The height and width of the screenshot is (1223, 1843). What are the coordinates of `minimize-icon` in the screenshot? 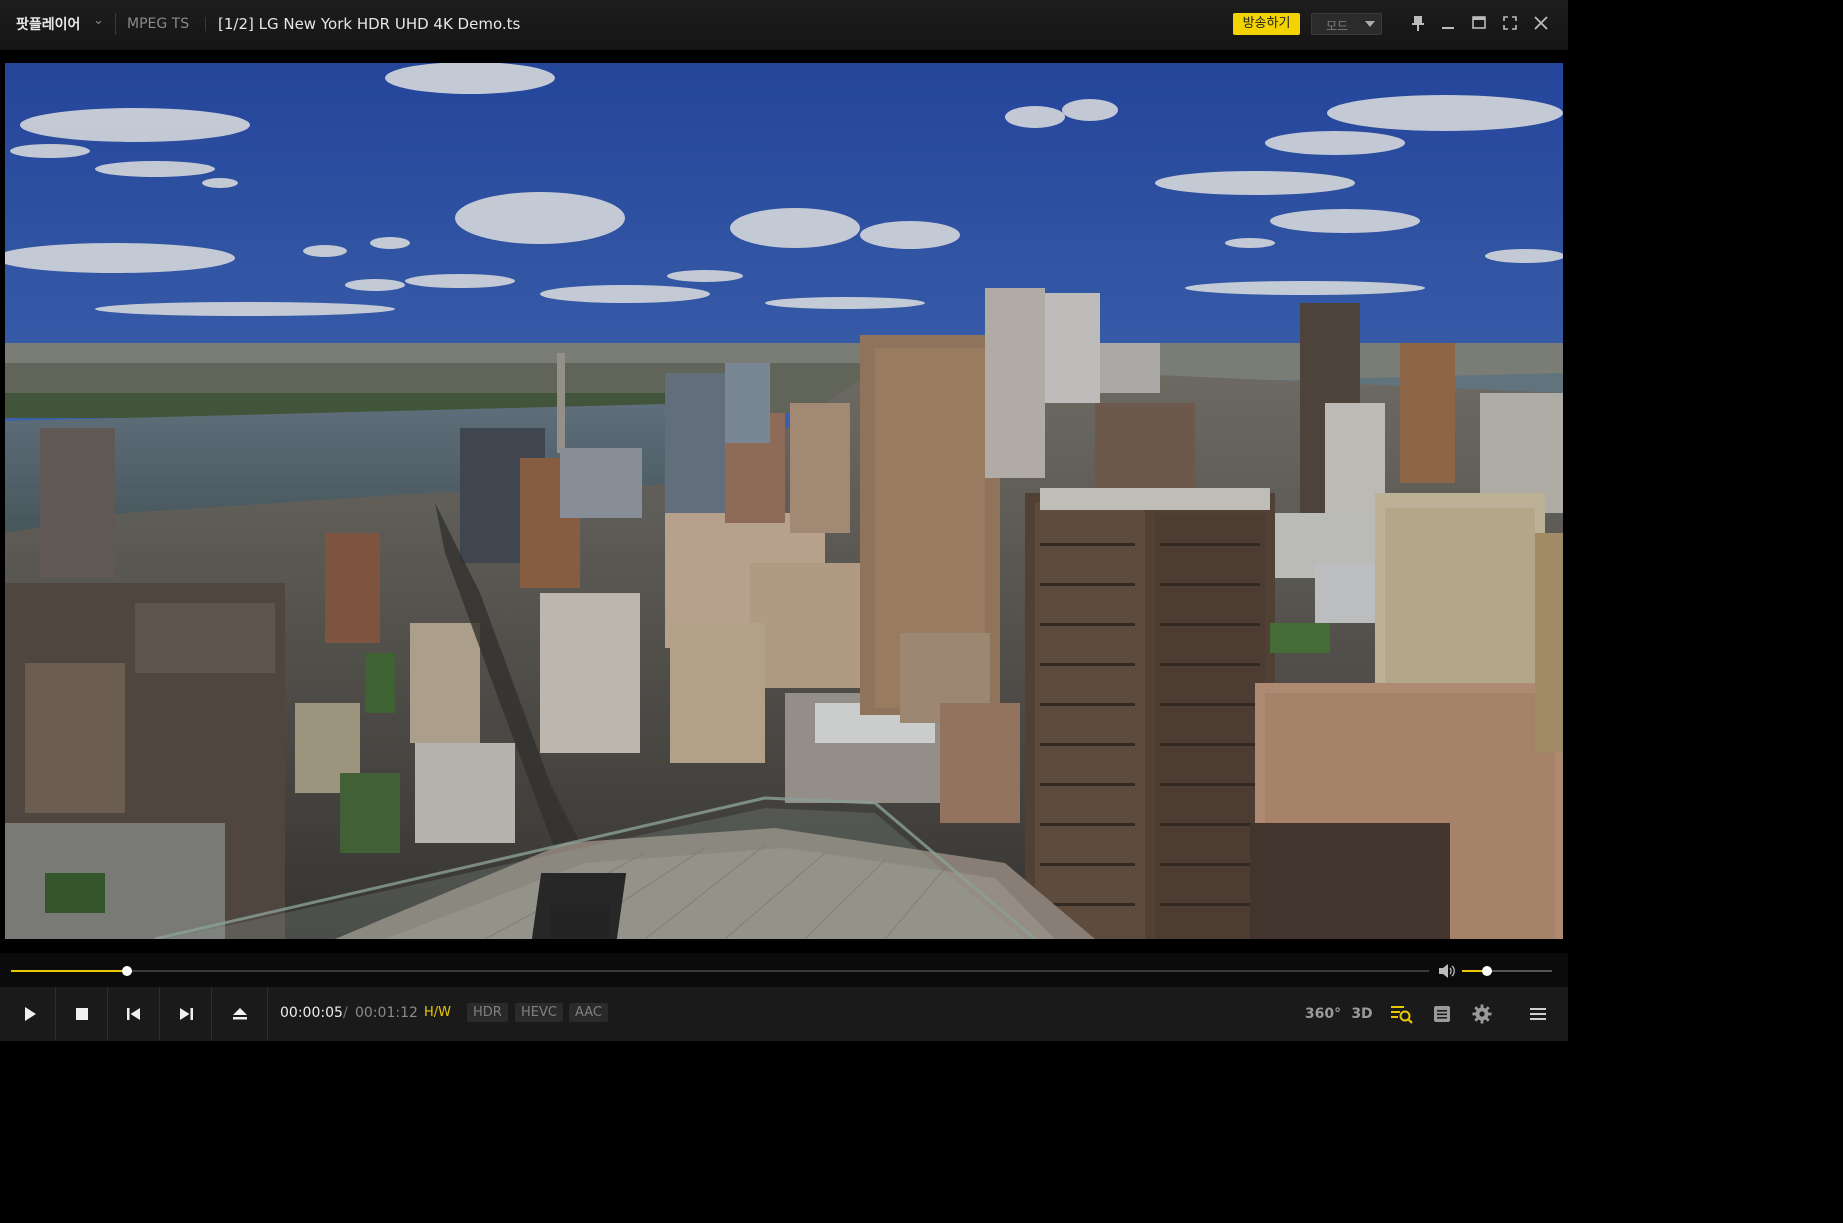 It's located at (1448, 23).